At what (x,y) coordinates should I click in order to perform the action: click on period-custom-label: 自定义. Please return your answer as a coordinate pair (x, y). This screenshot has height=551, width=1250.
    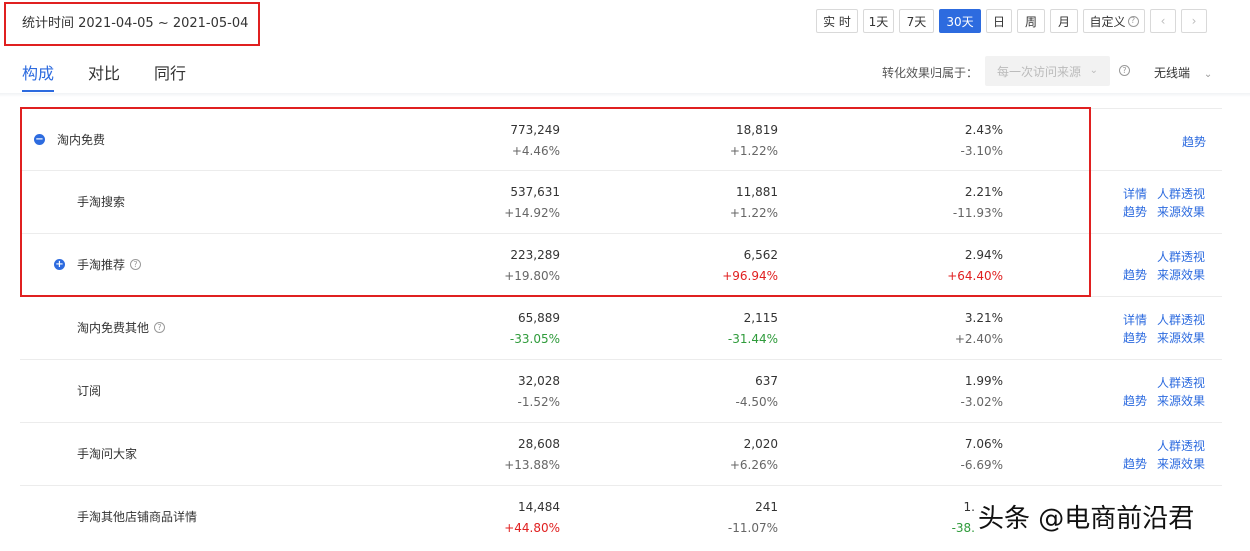
    Looking at the image, I should click on (1107, 21).